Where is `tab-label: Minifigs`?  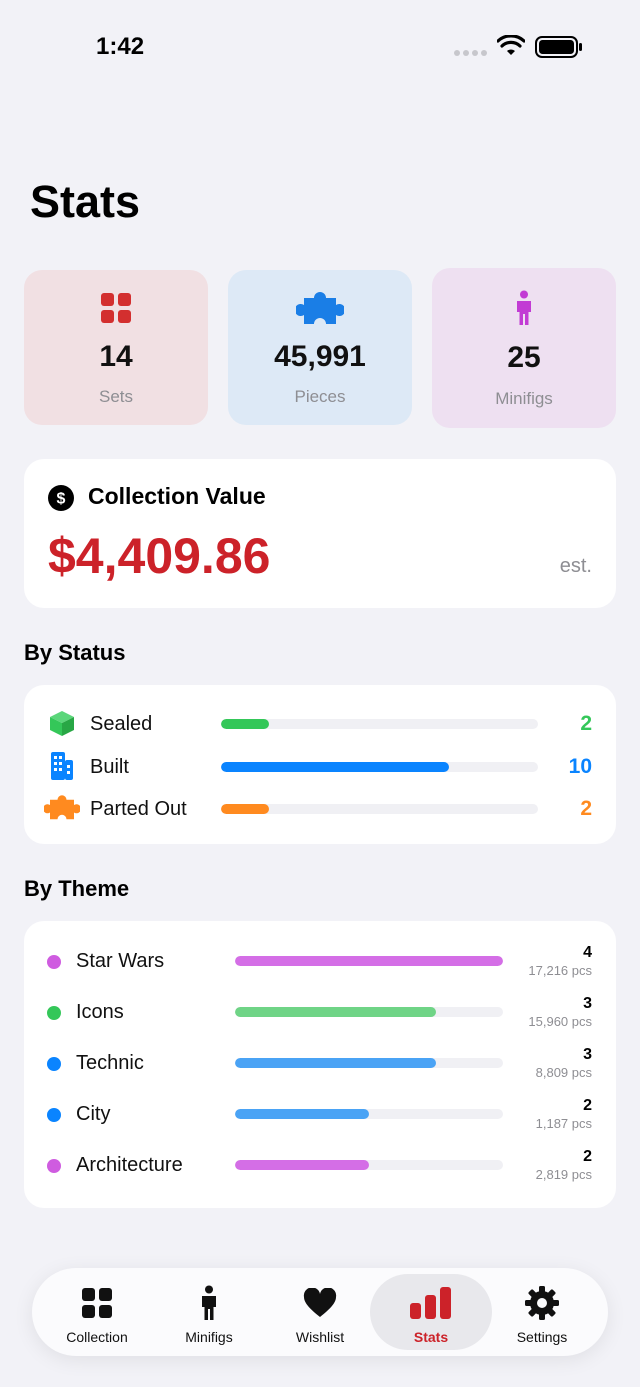 tab-label: Minifigs is located at coordinates (209, 1337).